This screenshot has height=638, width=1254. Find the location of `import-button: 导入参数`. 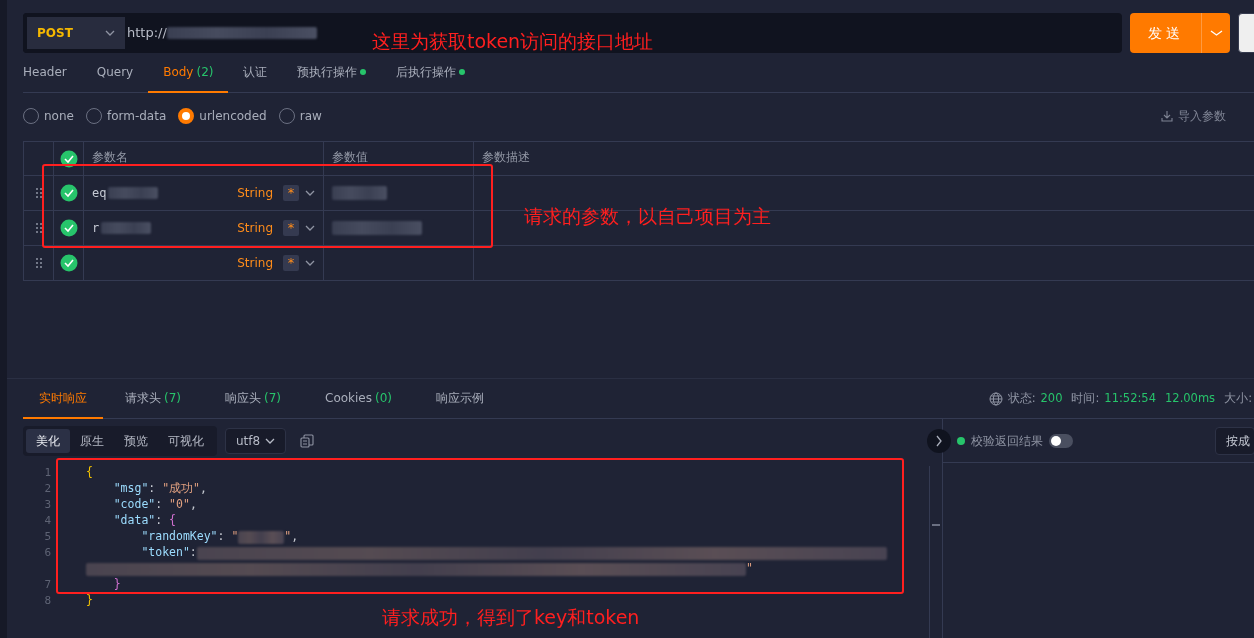

import-button: 导入参数 is located at coordinates (1193, 116).